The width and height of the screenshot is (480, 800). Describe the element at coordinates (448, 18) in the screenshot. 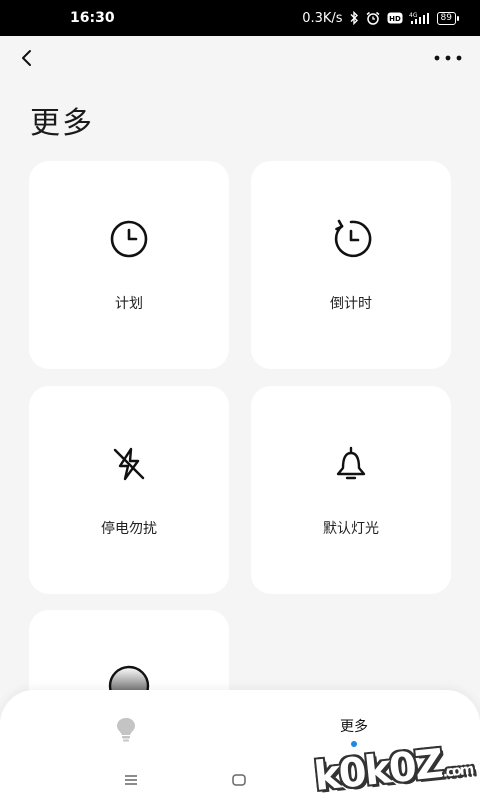

I see `battery-indicator: 89` at that location.